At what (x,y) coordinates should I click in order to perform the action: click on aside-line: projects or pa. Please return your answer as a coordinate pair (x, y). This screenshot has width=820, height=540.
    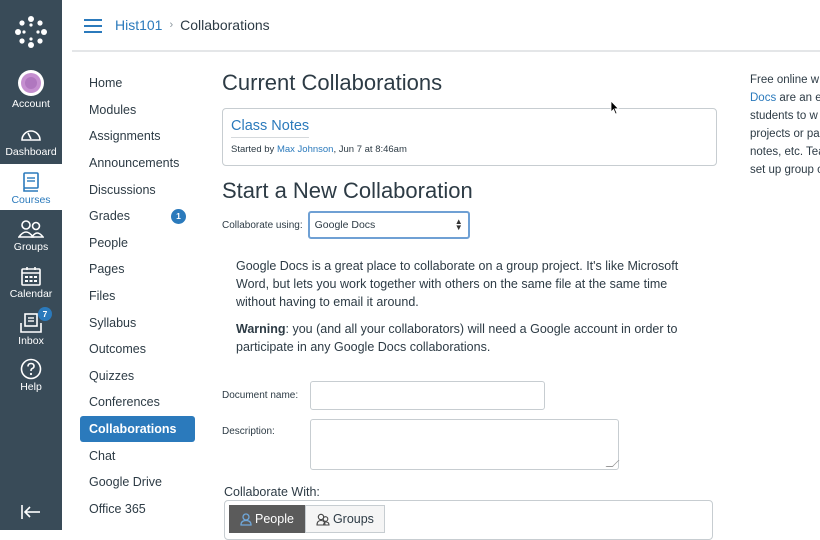
    Looking at the image, I should click on (785, 134).